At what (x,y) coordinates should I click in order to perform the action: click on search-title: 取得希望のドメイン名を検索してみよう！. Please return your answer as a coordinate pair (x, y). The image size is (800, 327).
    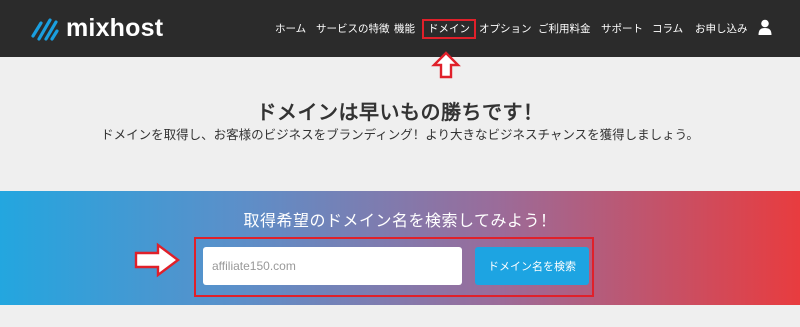
    Looking at the image, I should click on (400, 220).